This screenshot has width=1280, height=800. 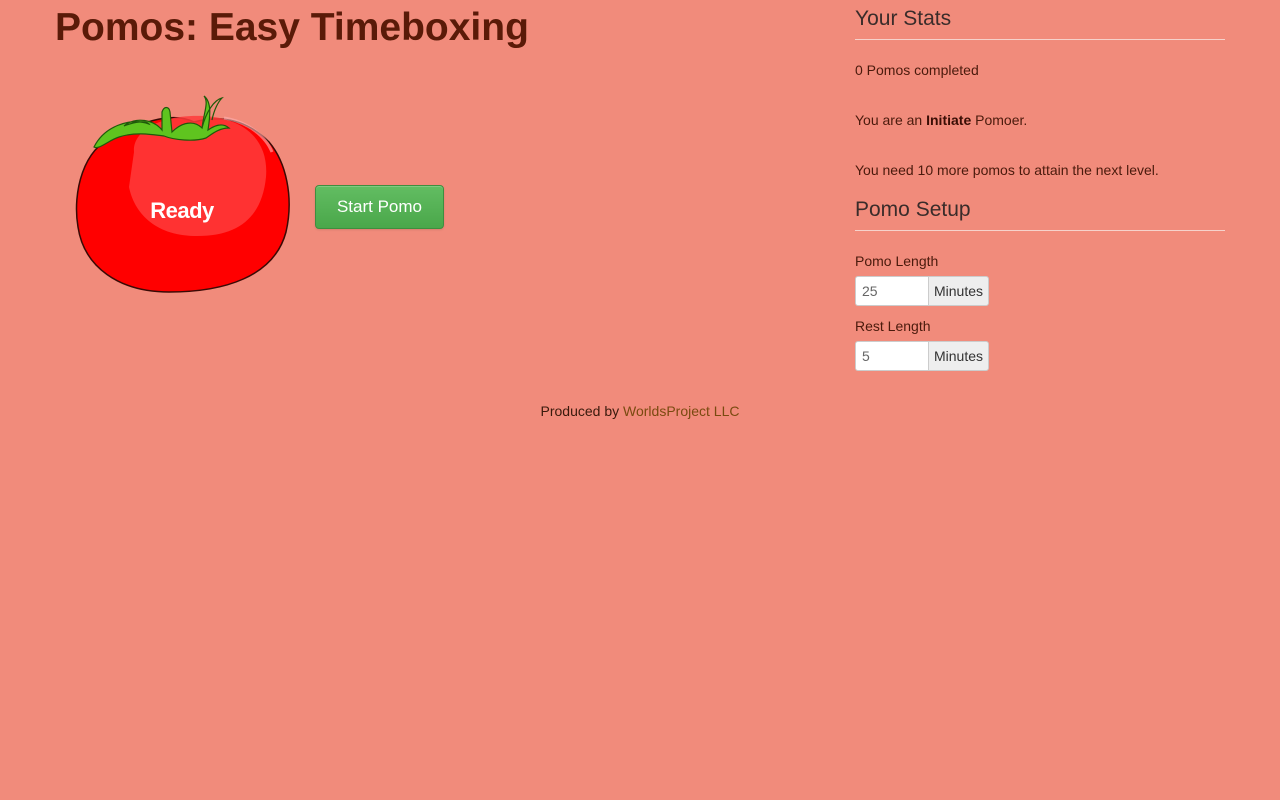 I want to click on pomo-length-label: Pomo Length, so click(x=897, y=261).